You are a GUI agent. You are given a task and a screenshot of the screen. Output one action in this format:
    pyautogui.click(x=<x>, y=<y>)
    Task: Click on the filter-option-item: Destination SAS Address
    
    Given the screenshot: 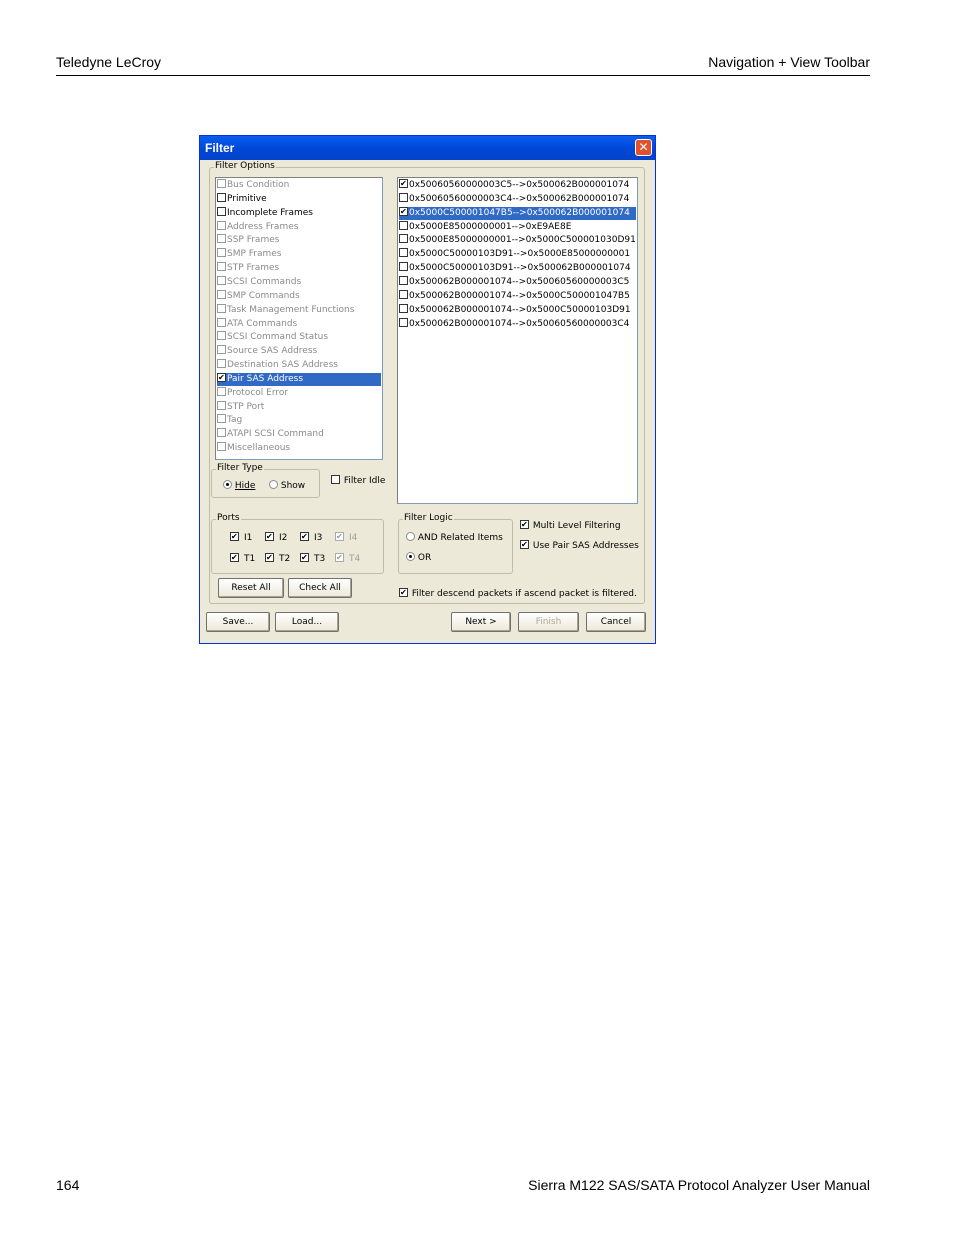 What is the action you would take?
    pyautogui.click(x=299, y=365)
    